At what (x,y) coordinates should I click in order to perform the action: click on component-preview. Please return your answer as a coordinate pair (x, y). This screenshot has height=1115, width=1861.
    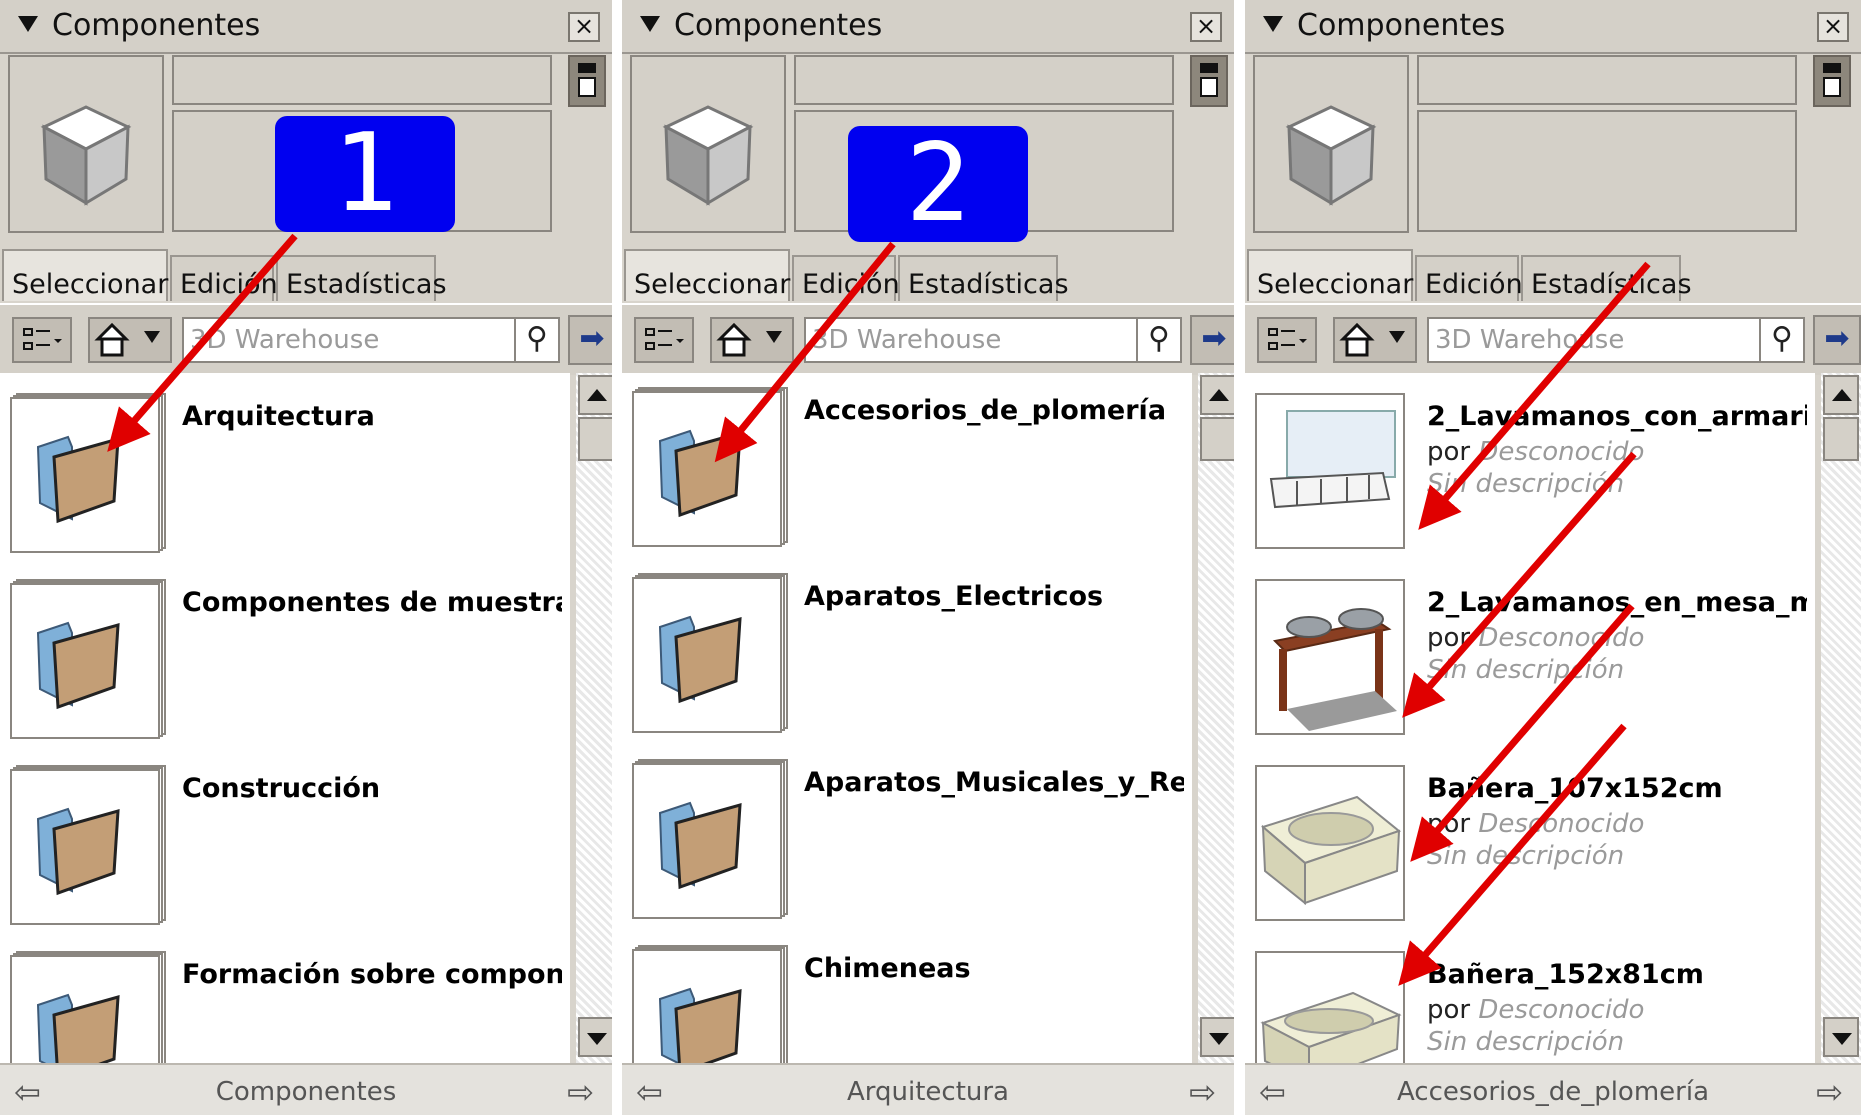
    Looking at the image, I should click on (708, 144).